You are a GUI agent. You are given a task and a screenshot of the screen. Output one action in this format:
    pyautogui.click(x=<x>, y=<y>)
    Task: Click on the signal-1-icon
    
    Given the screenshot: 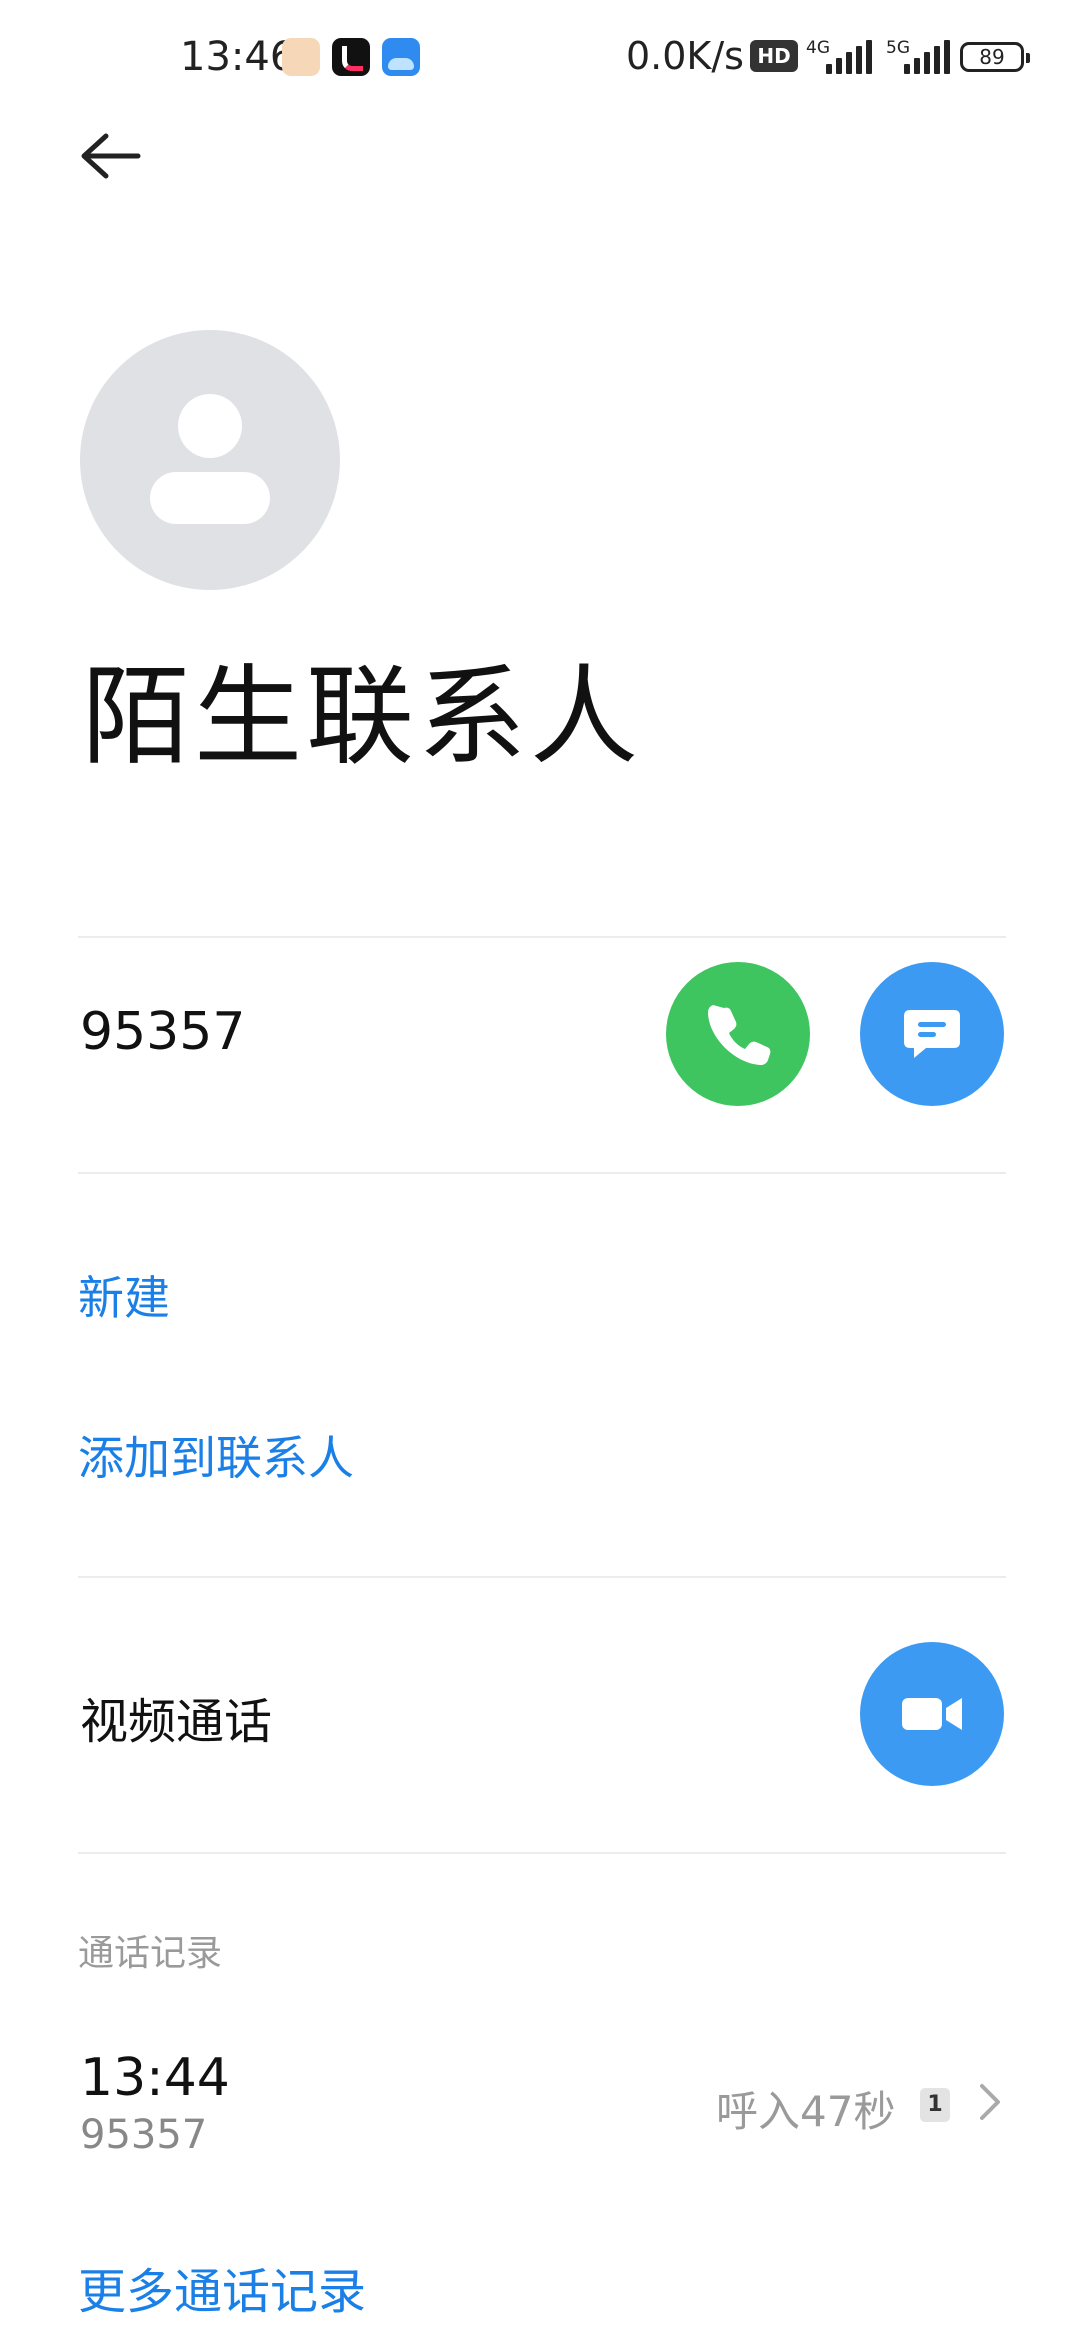 What is the action you would take?
    pyautogui.click(x=850, y=57)
    